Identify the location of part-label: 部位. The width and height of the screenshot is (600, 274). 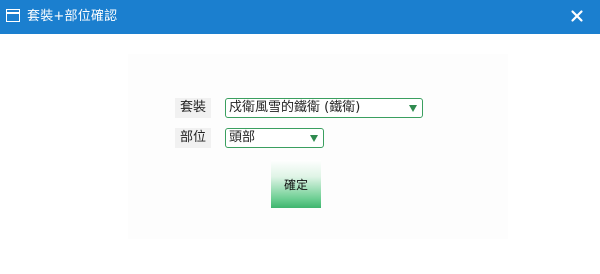
(193, 138).